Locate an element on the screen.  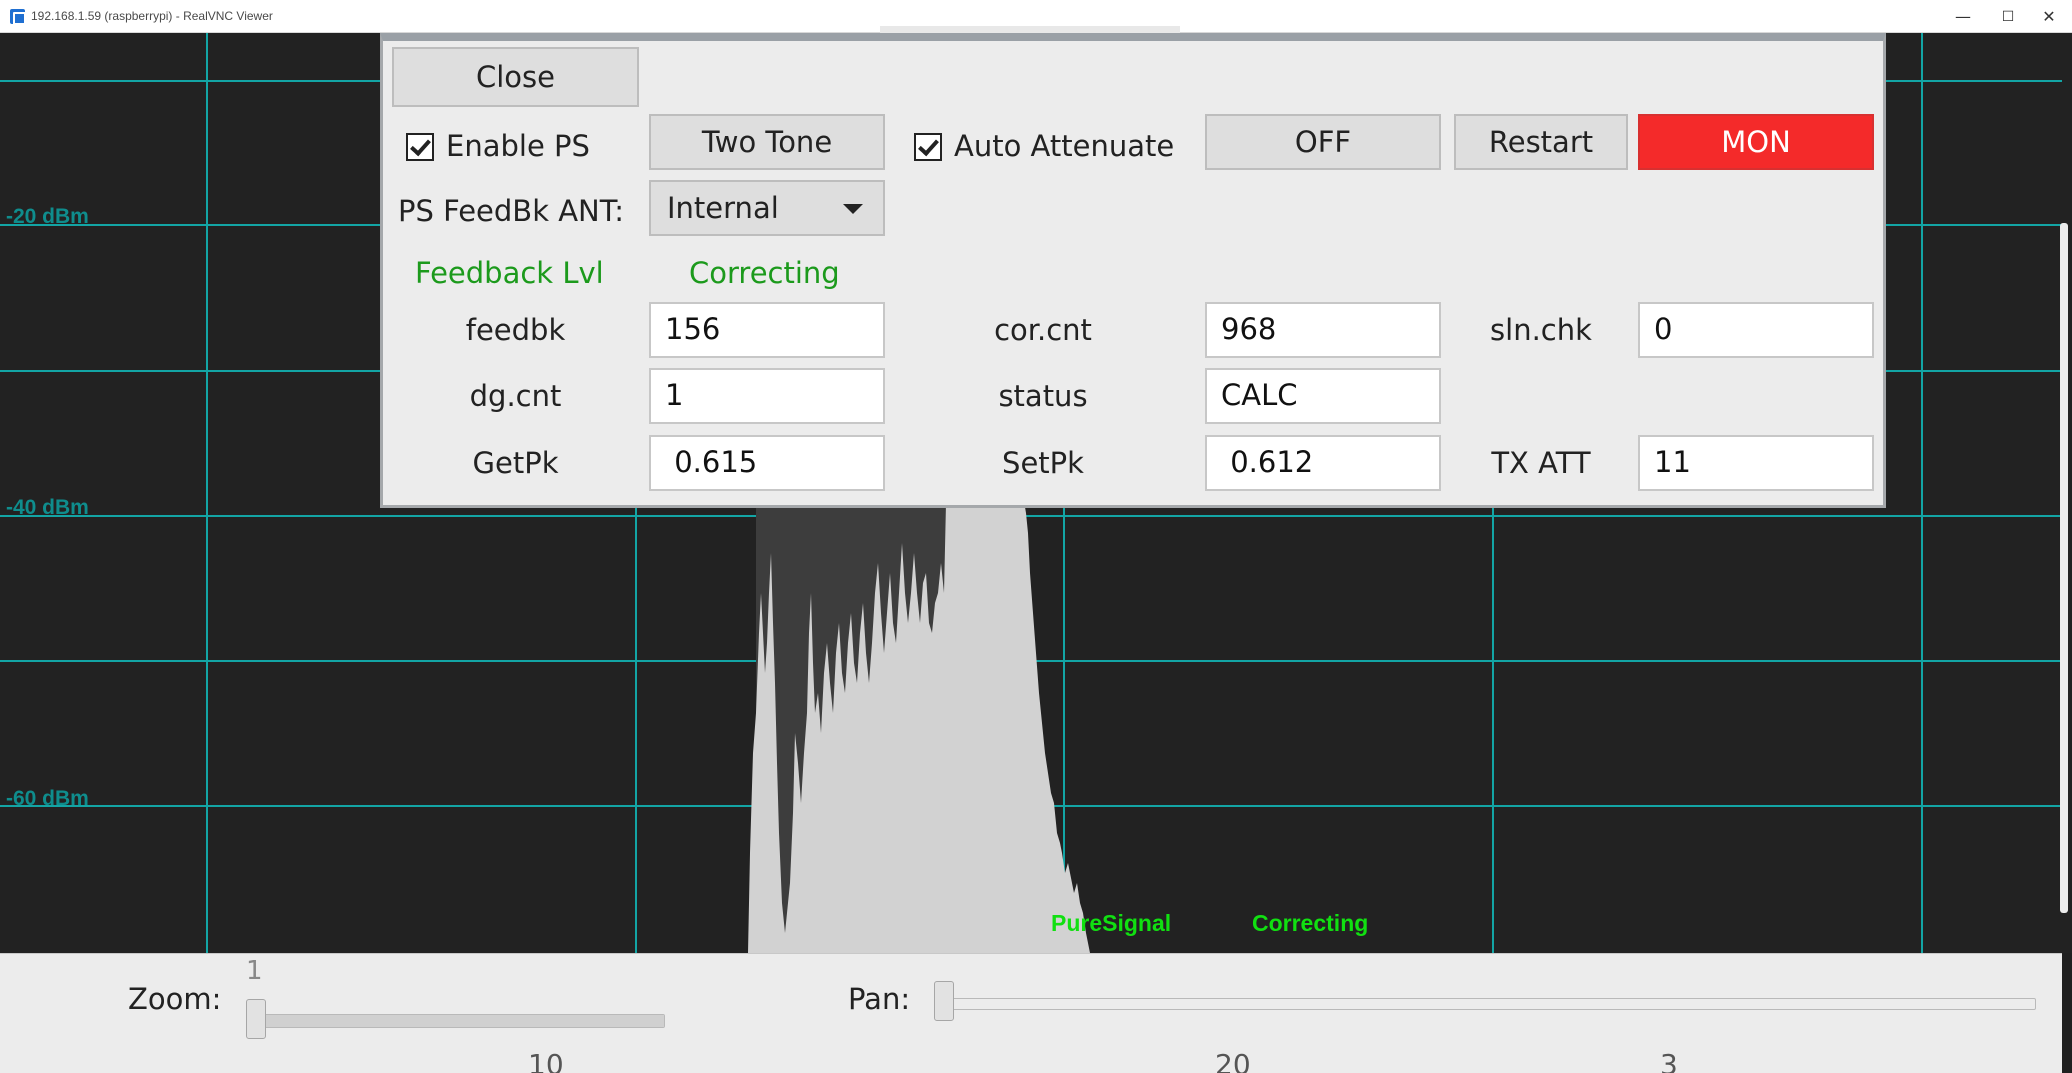
off-button: OFF is located at coordinates (1323, 142).